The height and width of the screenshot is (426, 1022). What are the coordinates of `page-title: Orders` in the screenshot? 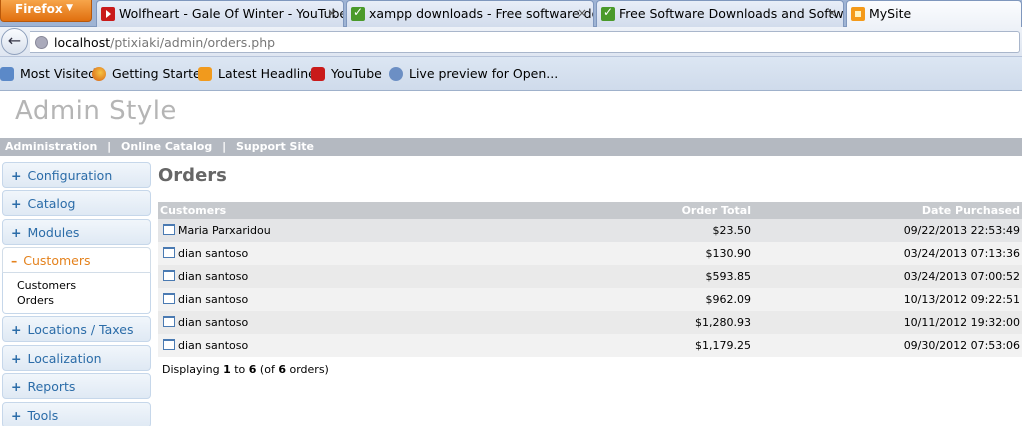 It's located at (192, 175).